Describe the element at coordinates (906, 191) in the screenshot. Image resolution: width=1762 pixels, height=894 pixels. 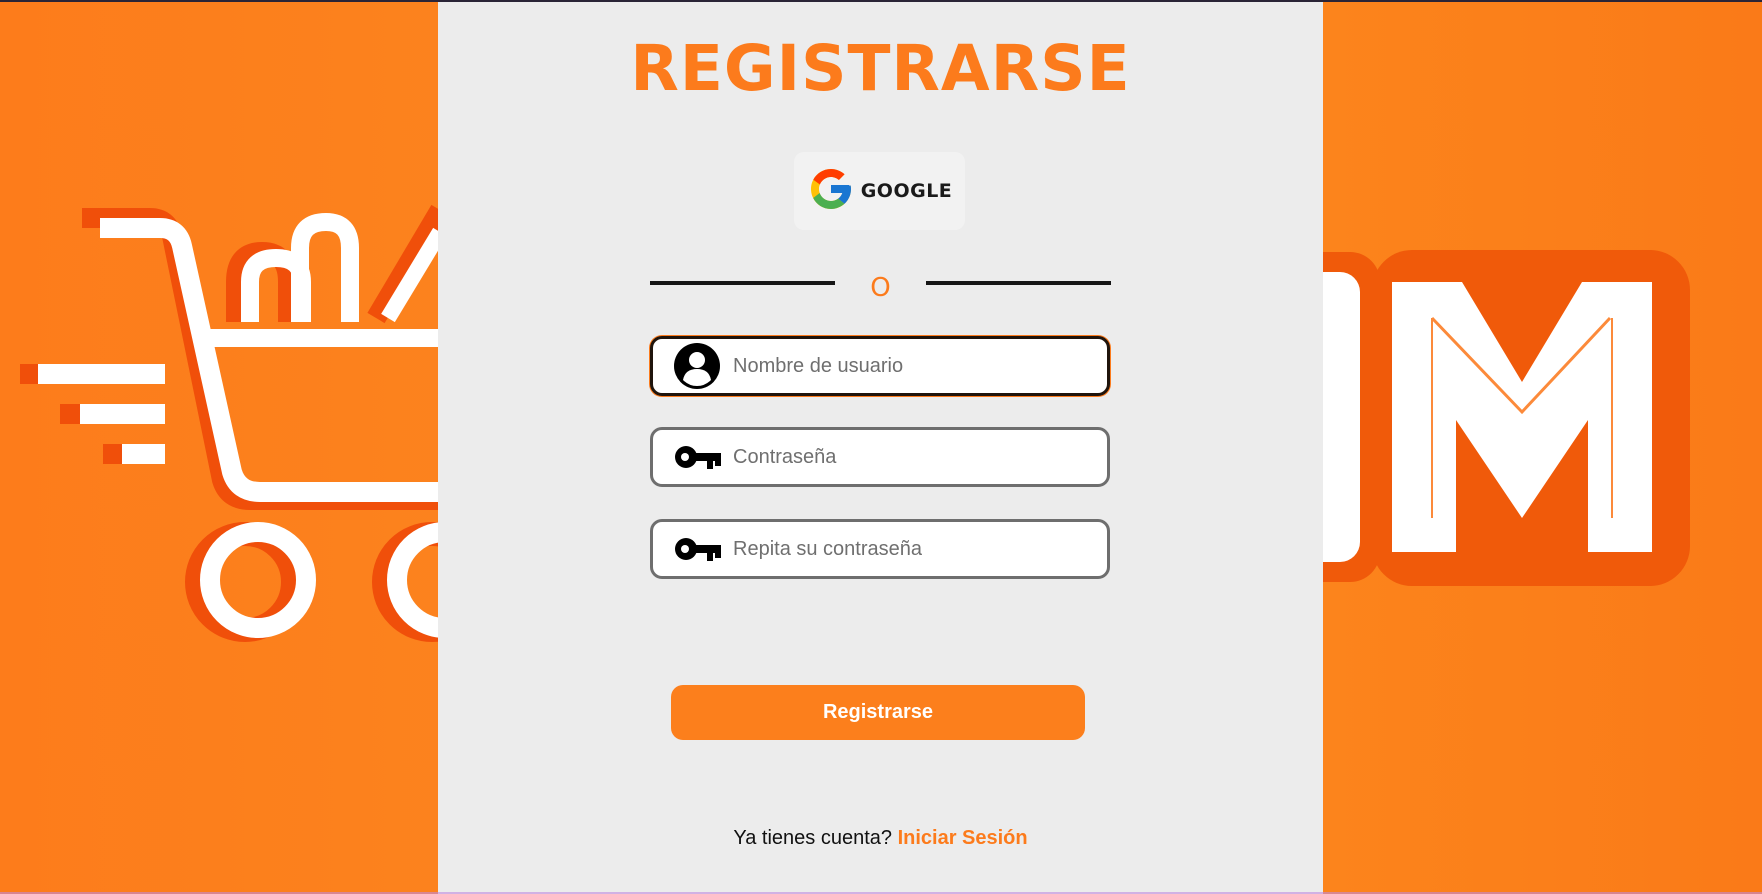
I see `google-button-label: GOOGLE` at that location.